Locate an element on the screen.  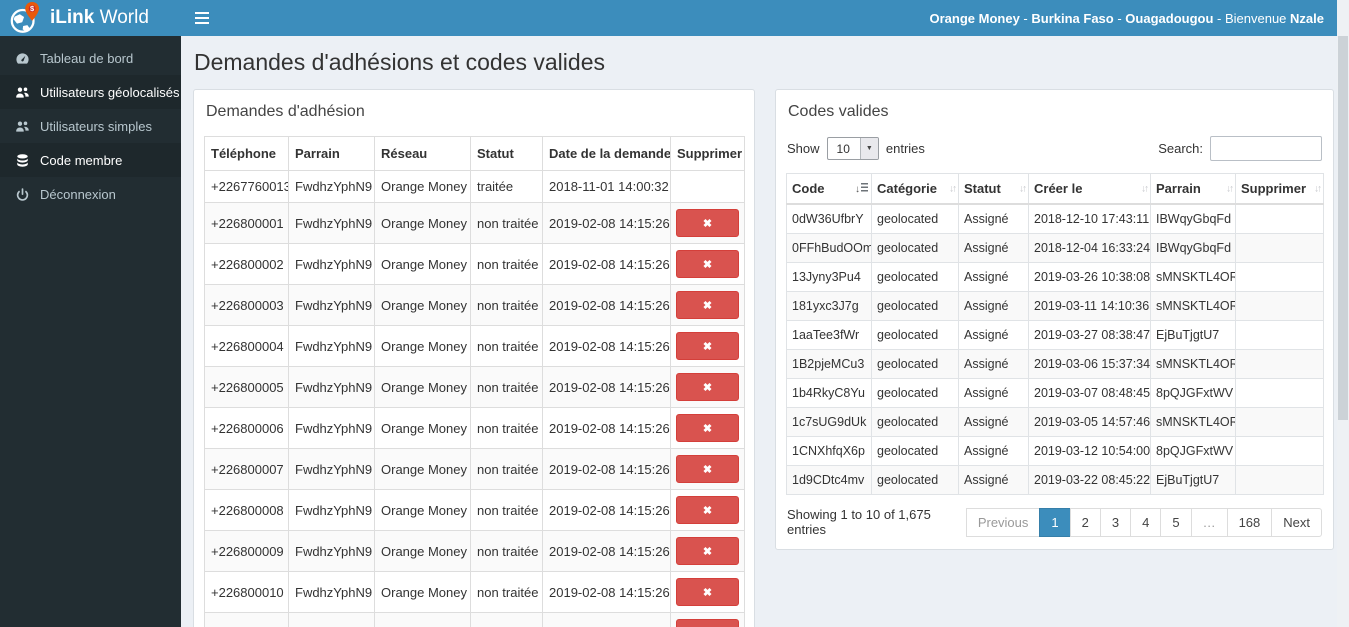
pagination-button: Previous is located at coordinates (1003, 522).